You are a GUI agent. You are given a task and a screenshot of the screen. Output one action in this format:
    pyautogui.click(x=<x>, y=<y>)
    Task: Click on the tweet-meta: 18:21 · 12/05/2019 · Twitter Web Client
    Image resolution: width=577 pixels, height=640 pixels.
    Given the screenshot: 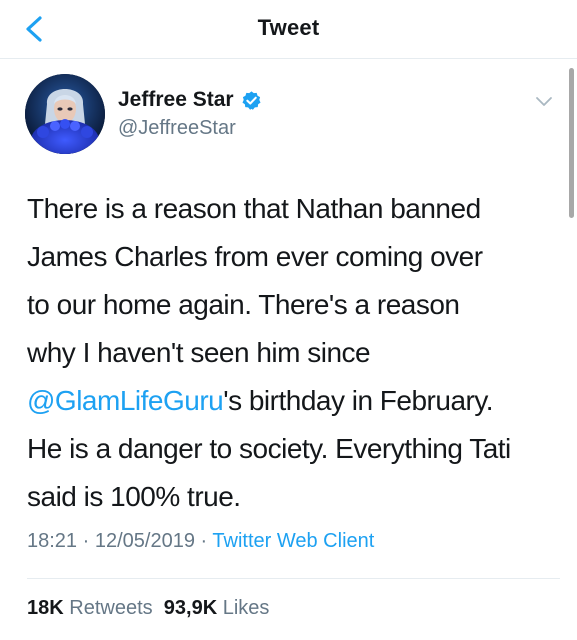 What is the action you would take?
    pyautogui.click(x=200, y=541)
    